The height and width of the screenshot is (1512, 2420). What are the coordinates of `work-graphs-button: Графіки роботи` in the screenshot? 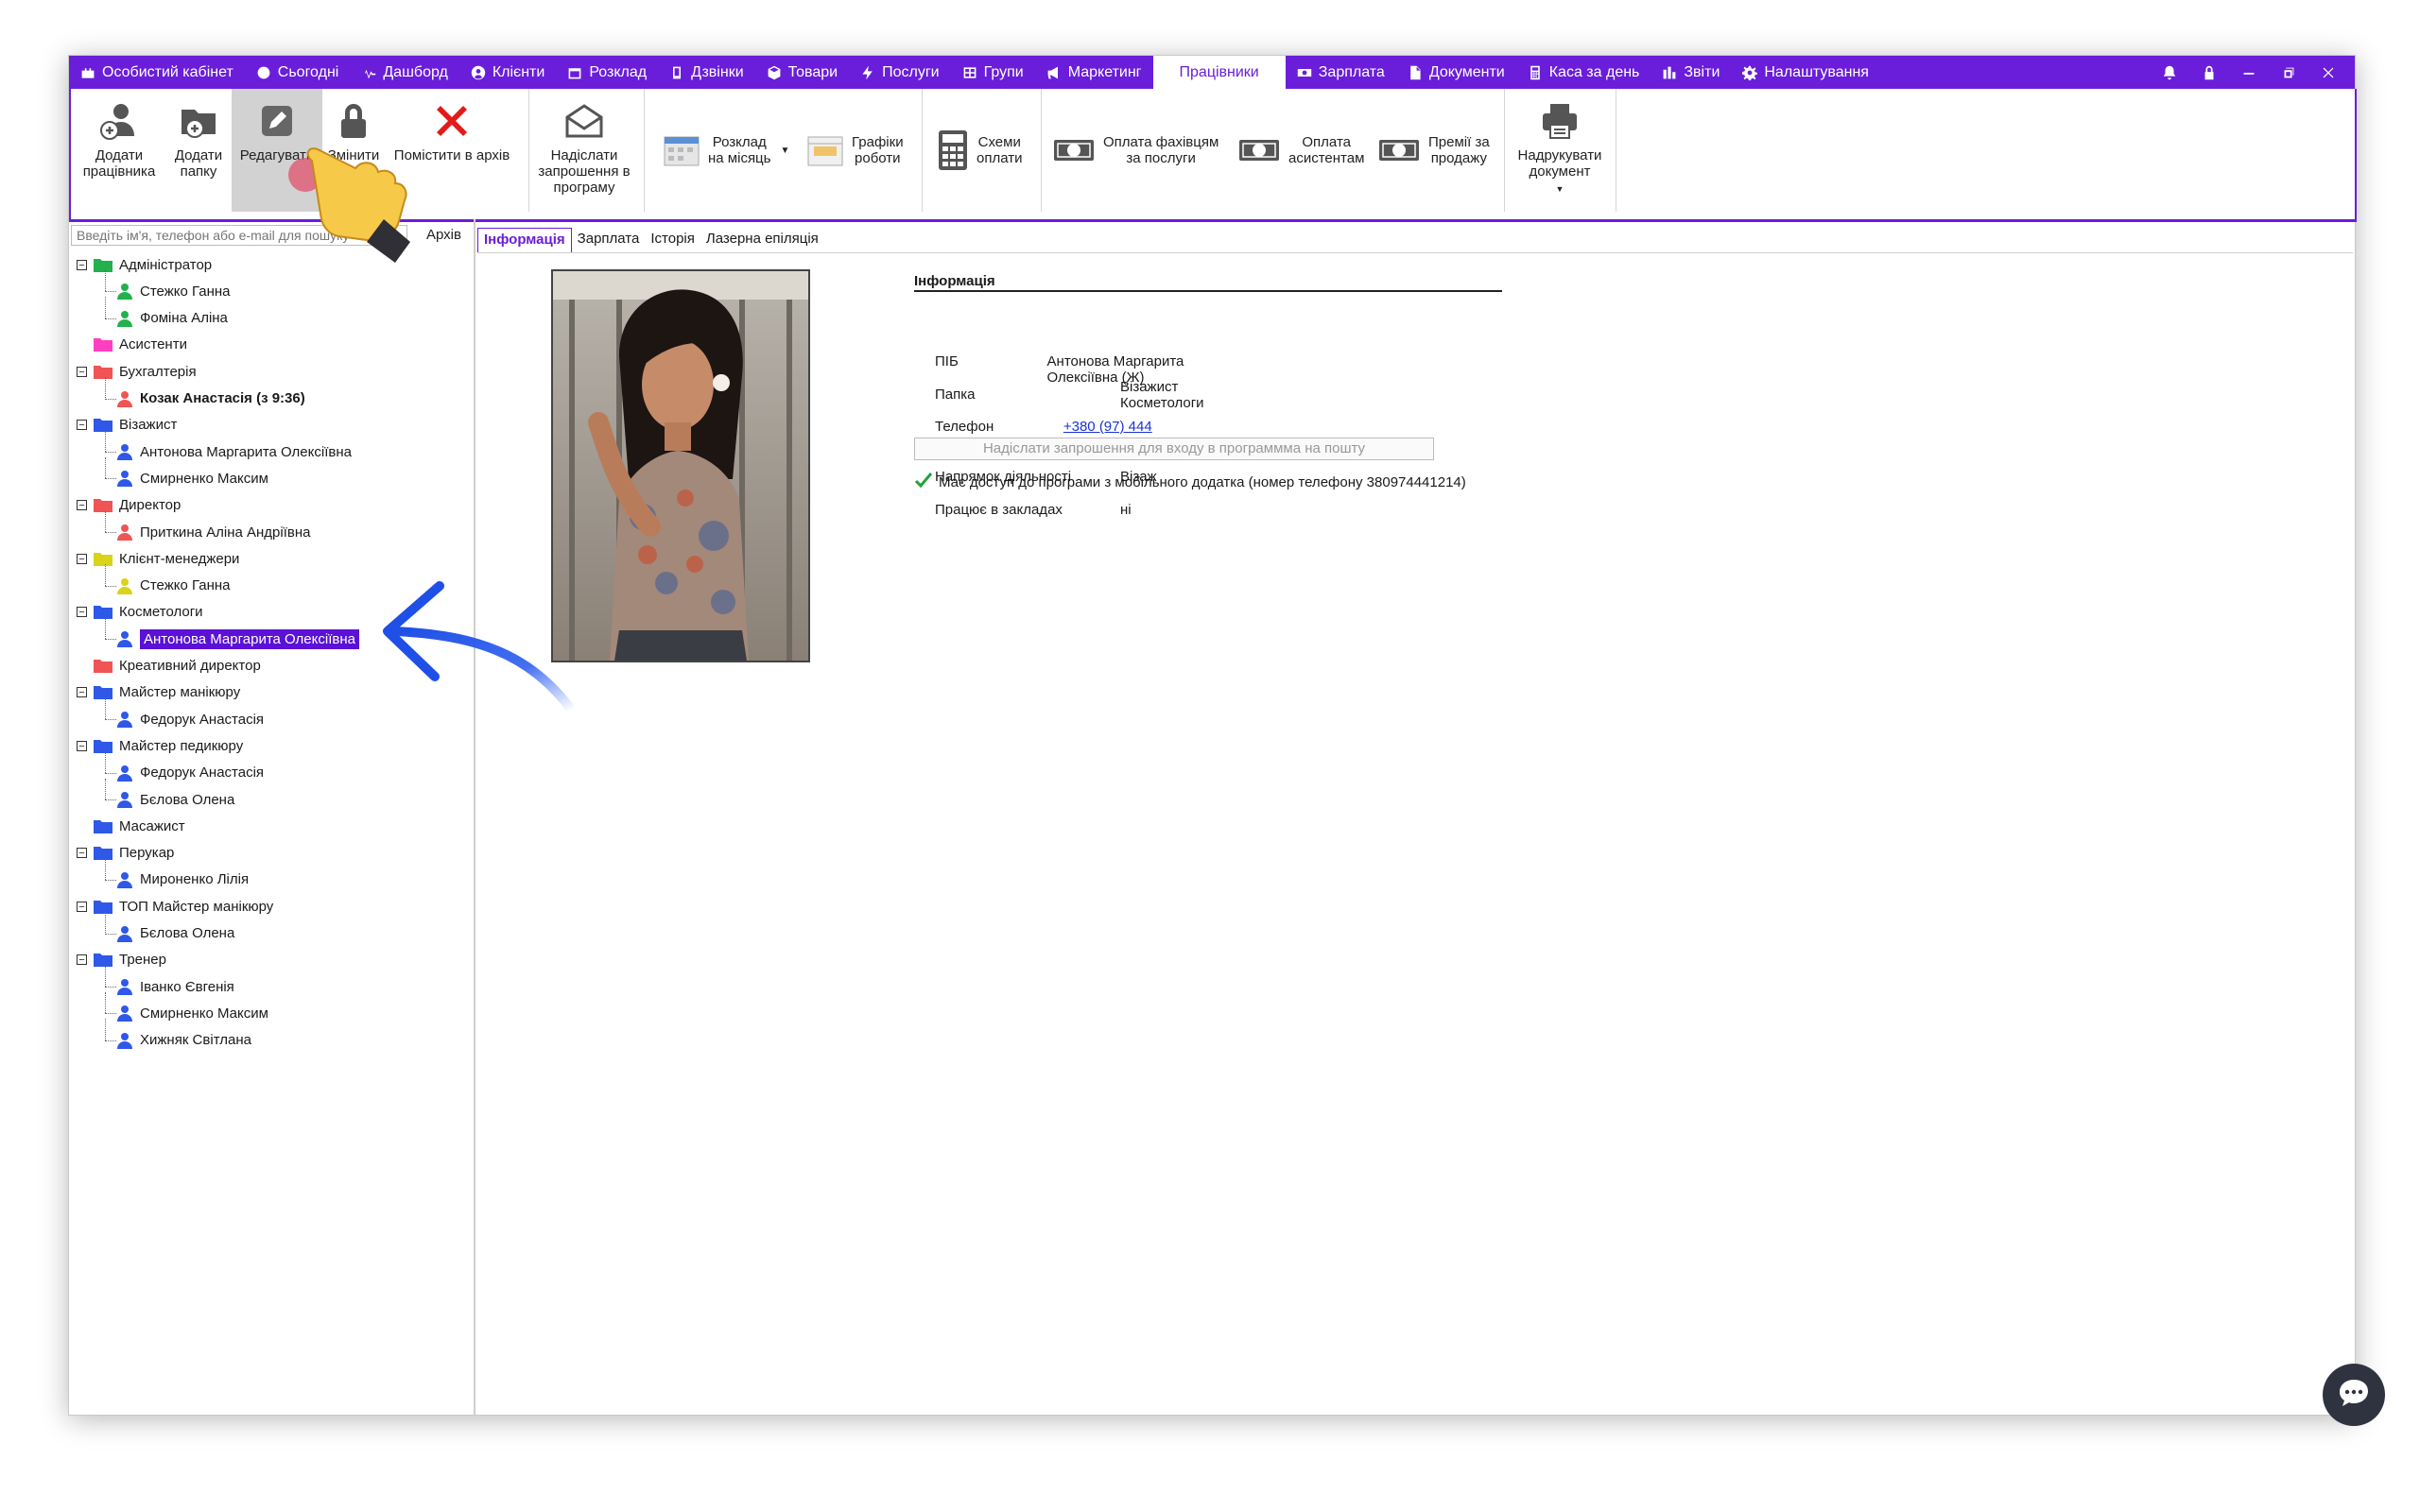 It's located at (855, 150).